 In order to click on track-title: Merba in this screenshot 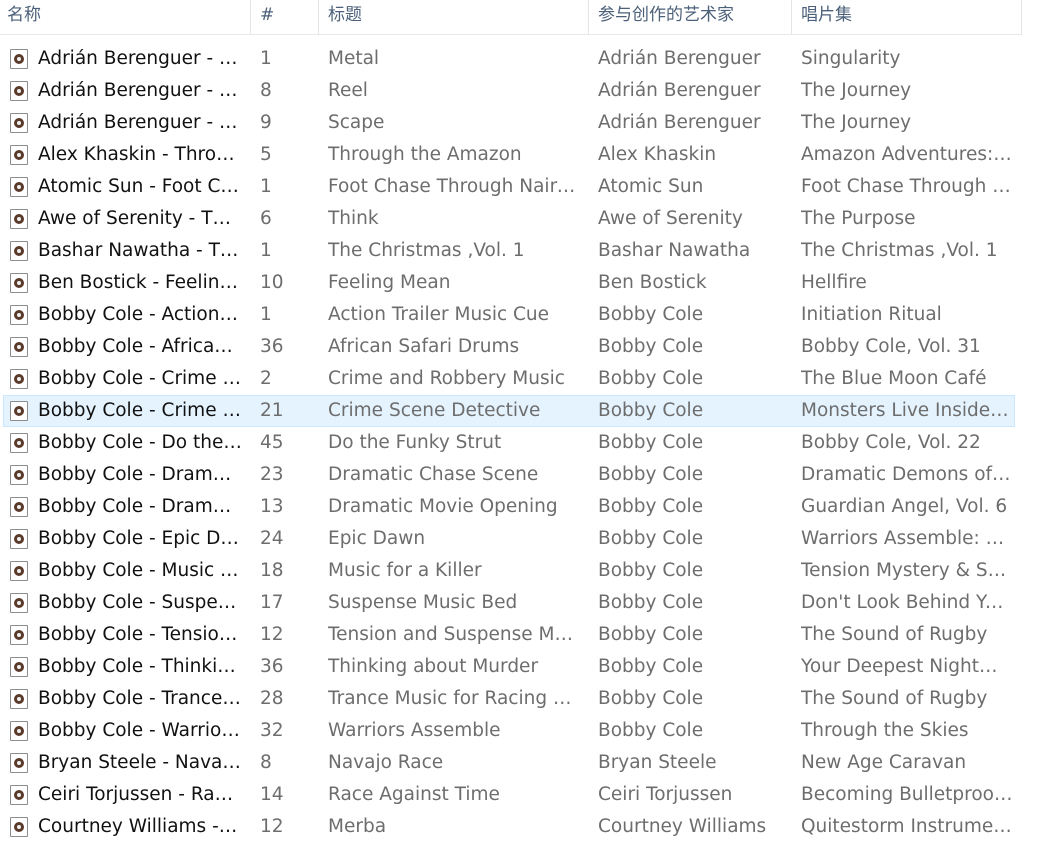, I will do `click(357, 826)`.